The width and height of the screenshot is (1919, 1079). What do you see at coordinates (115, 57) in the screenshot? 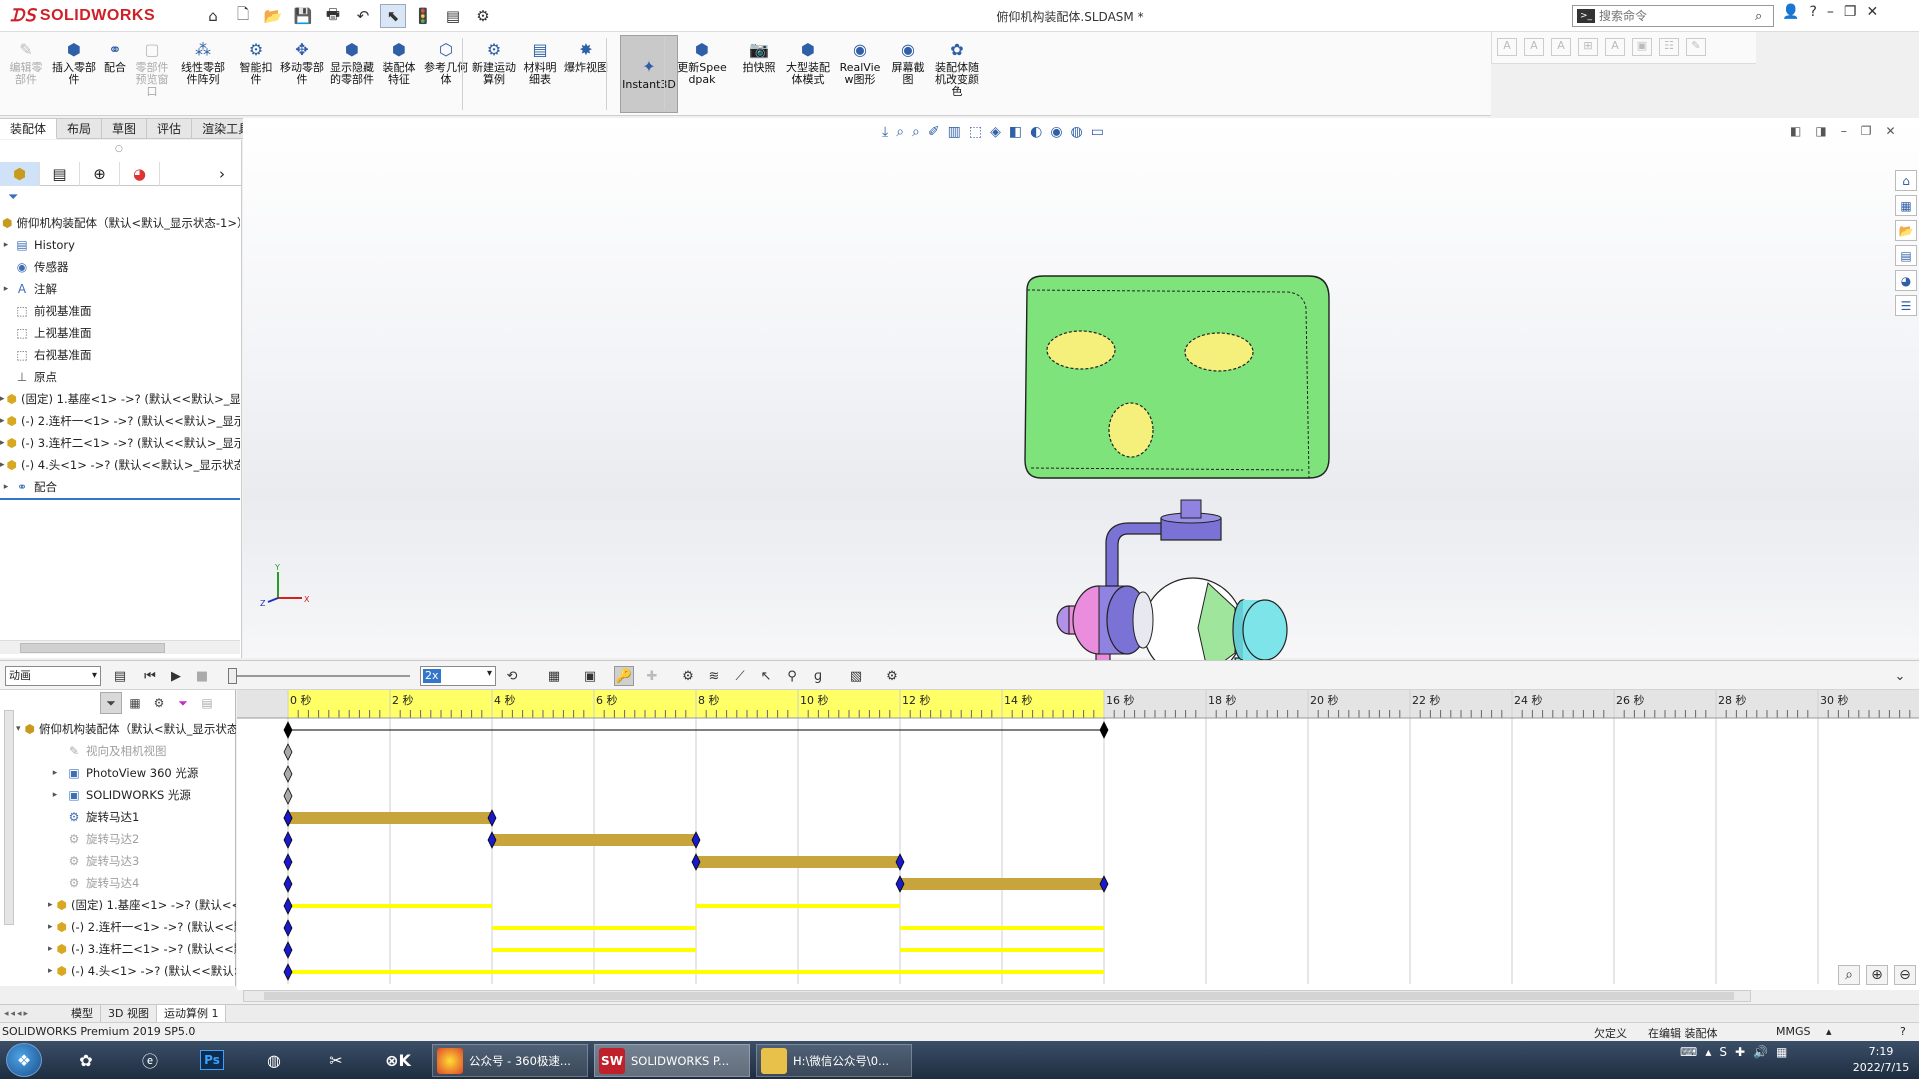
I see `ribbon-button-2: ⚭ 配合` at bounding box center [115, 57].